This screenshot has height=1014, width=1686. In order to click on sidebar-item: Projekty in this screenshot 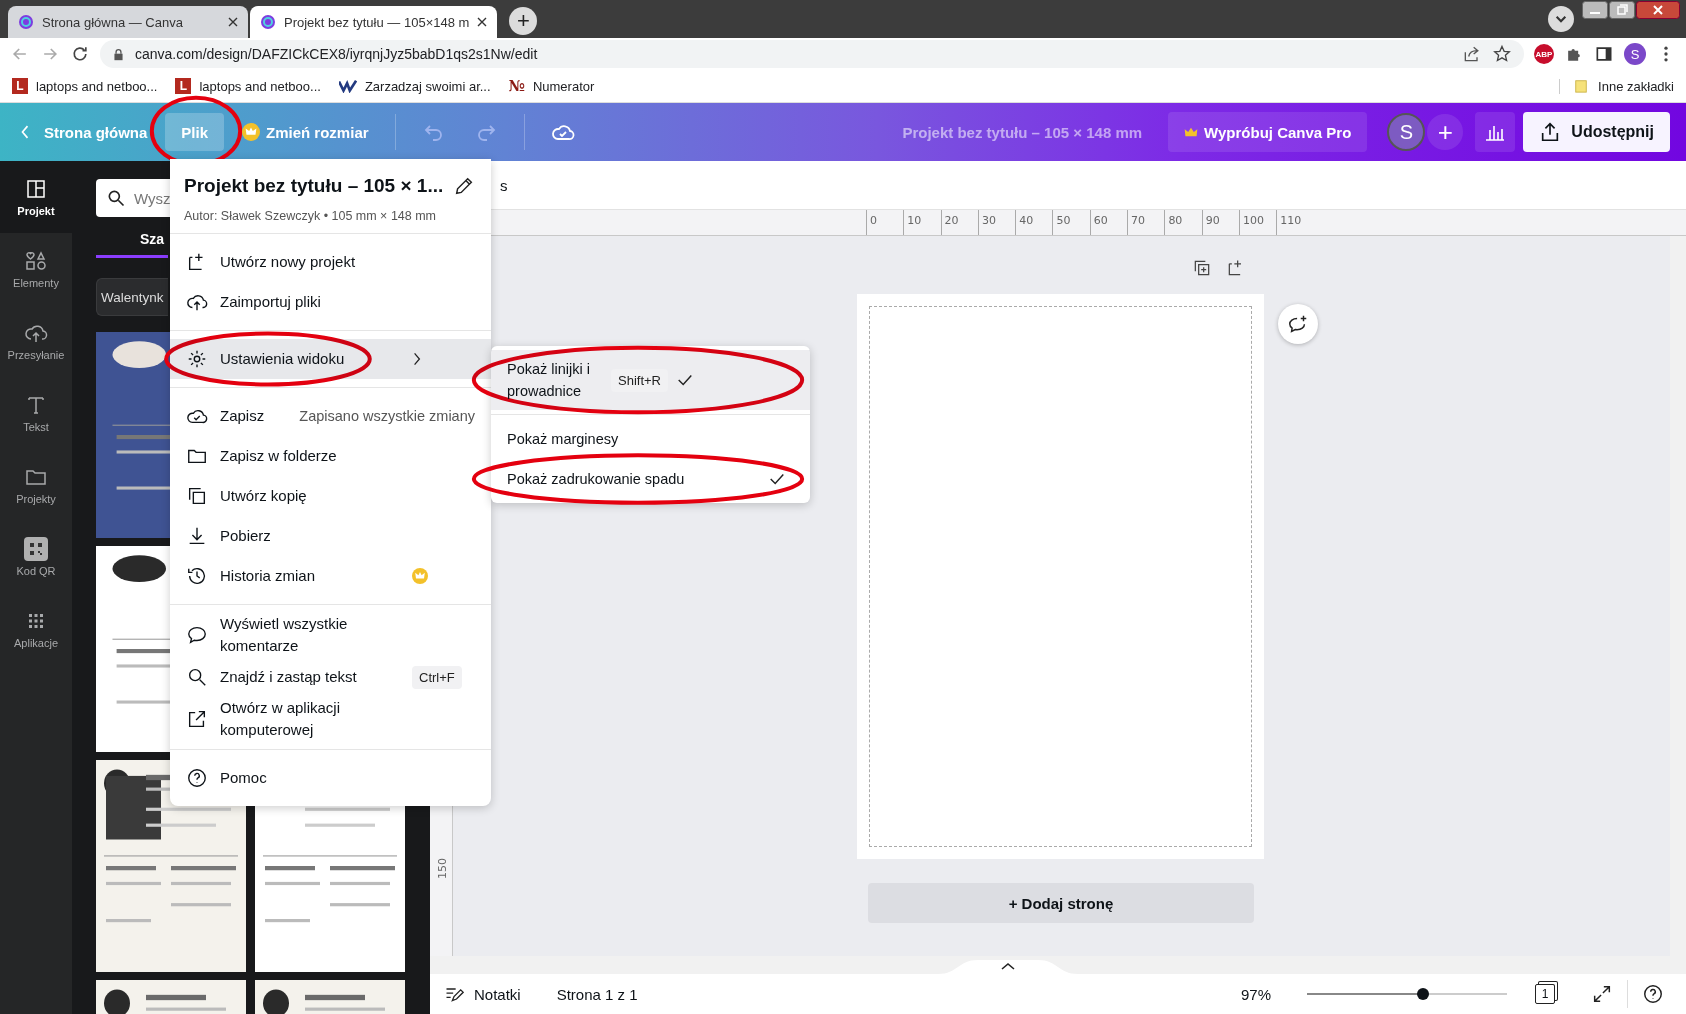, I will do `click(36, 485)`.